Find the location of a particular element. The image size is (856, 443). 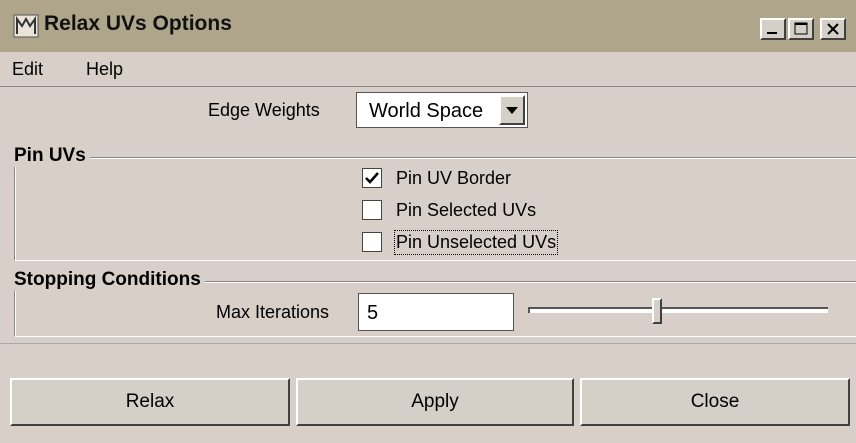

maximize-icon is located at coordinates (801, 28).